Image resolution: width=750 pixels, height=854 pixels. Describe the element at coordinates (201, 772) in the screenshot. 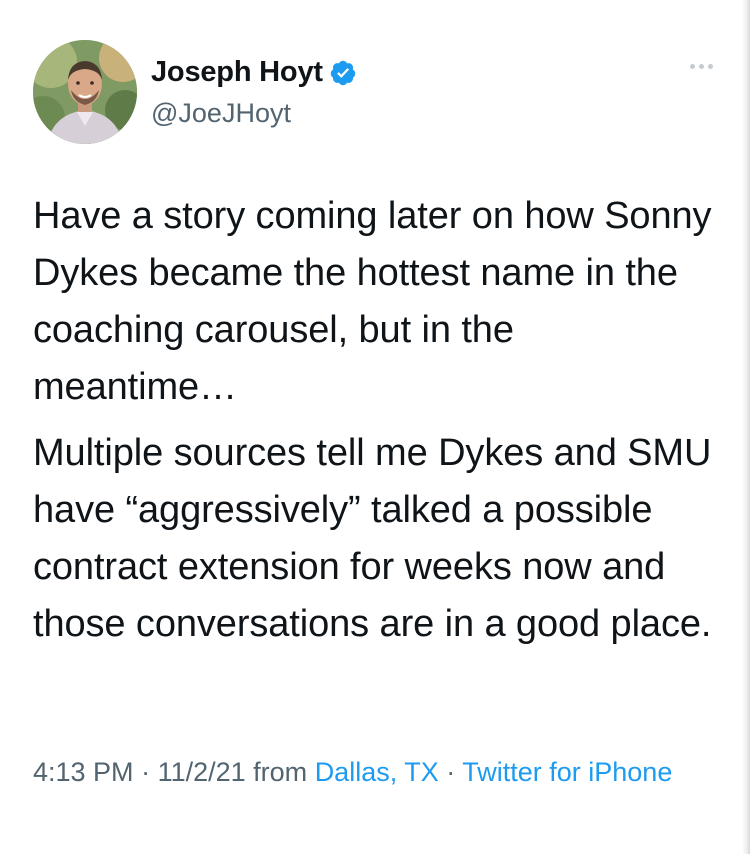

I see `tweet-date: 11/2/21` at that location.